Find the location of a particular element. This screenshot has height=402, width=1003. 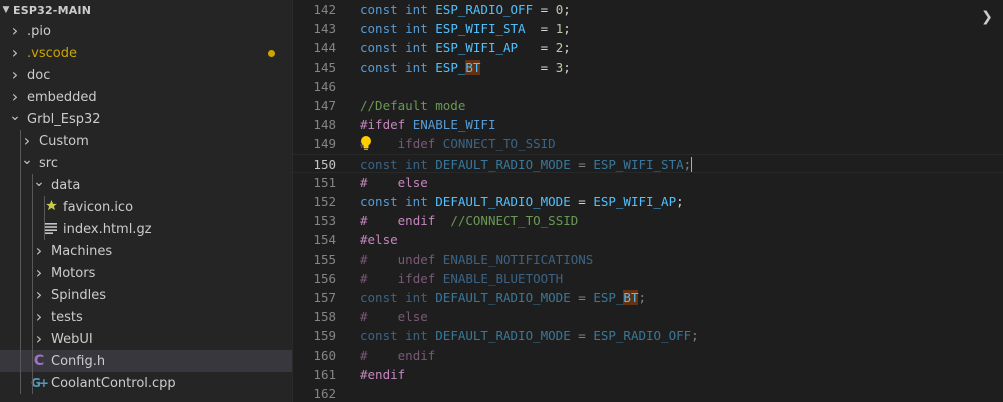

code-line: 160 # endif is located at coordinates (648, 355).